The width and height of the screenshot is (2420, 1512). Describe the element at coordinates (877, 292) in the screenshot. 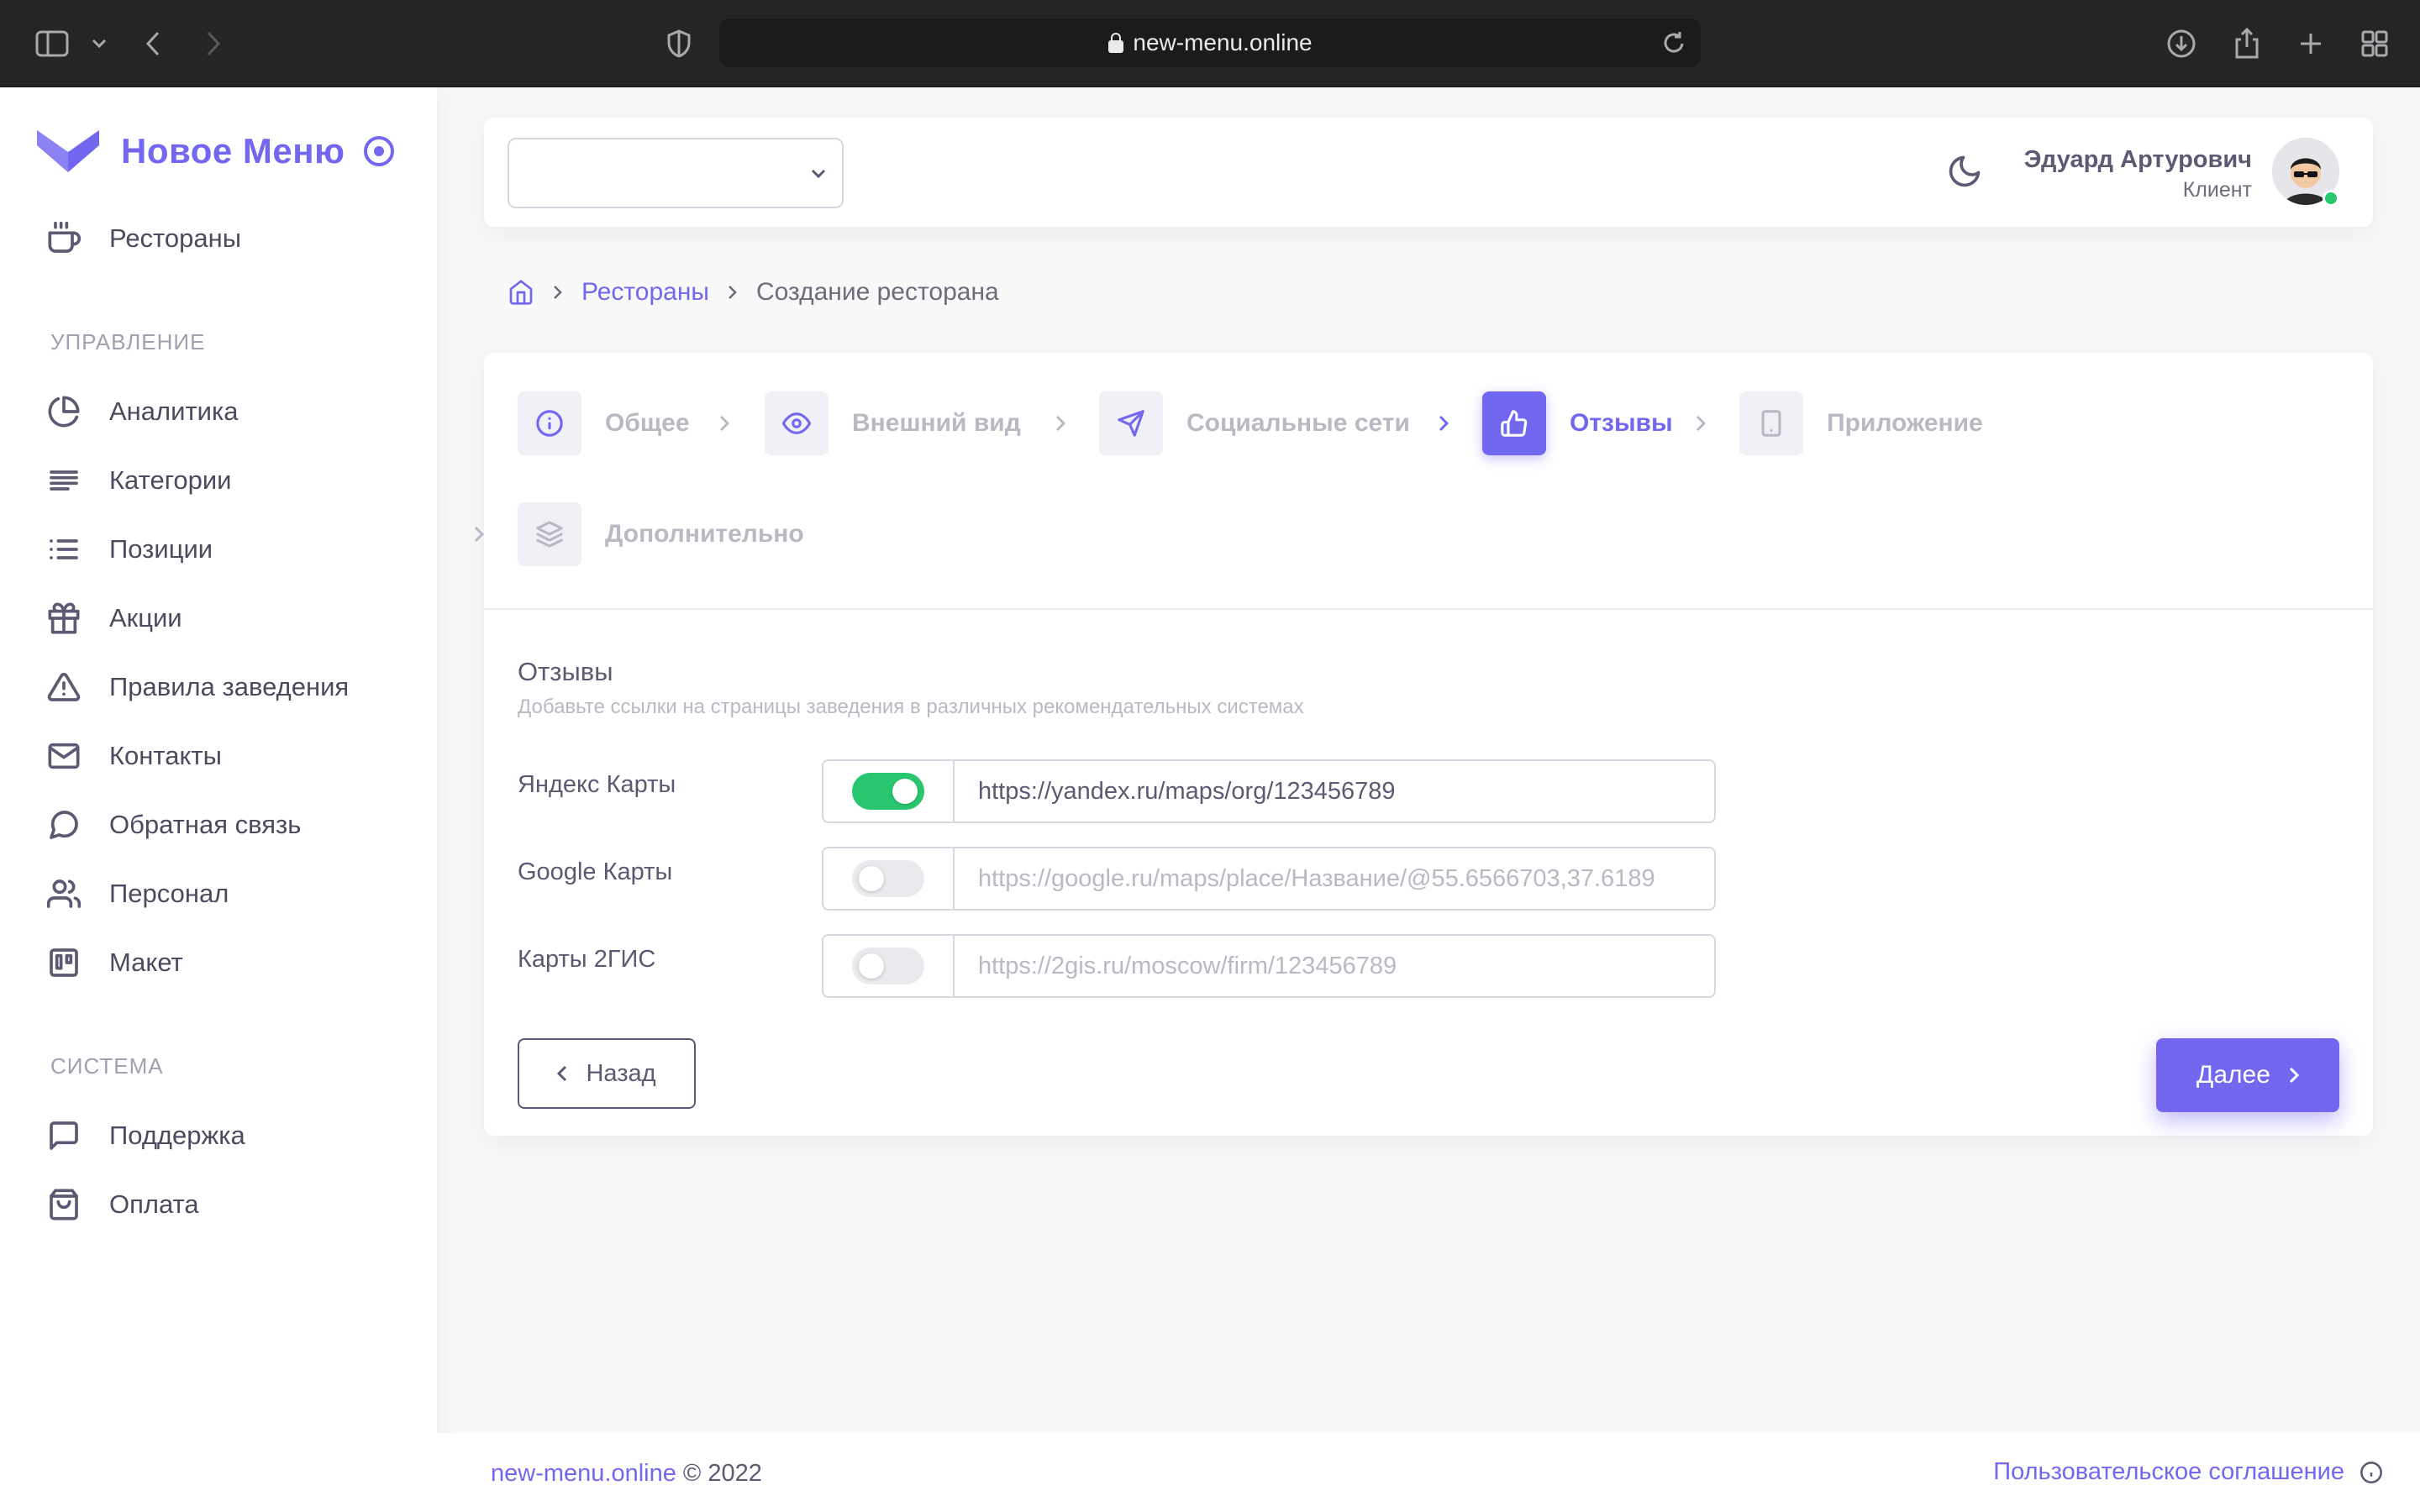

I see `breadcrumb-current: Создание ресторана` at that location.